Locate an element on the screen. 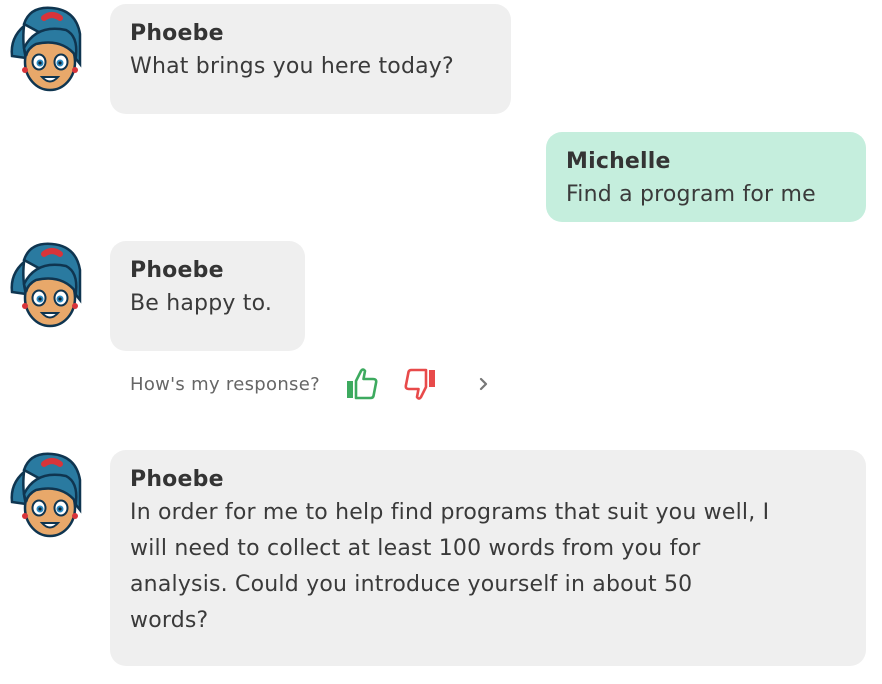  message-text: Find a program for me is located at coordinates (691, 194).